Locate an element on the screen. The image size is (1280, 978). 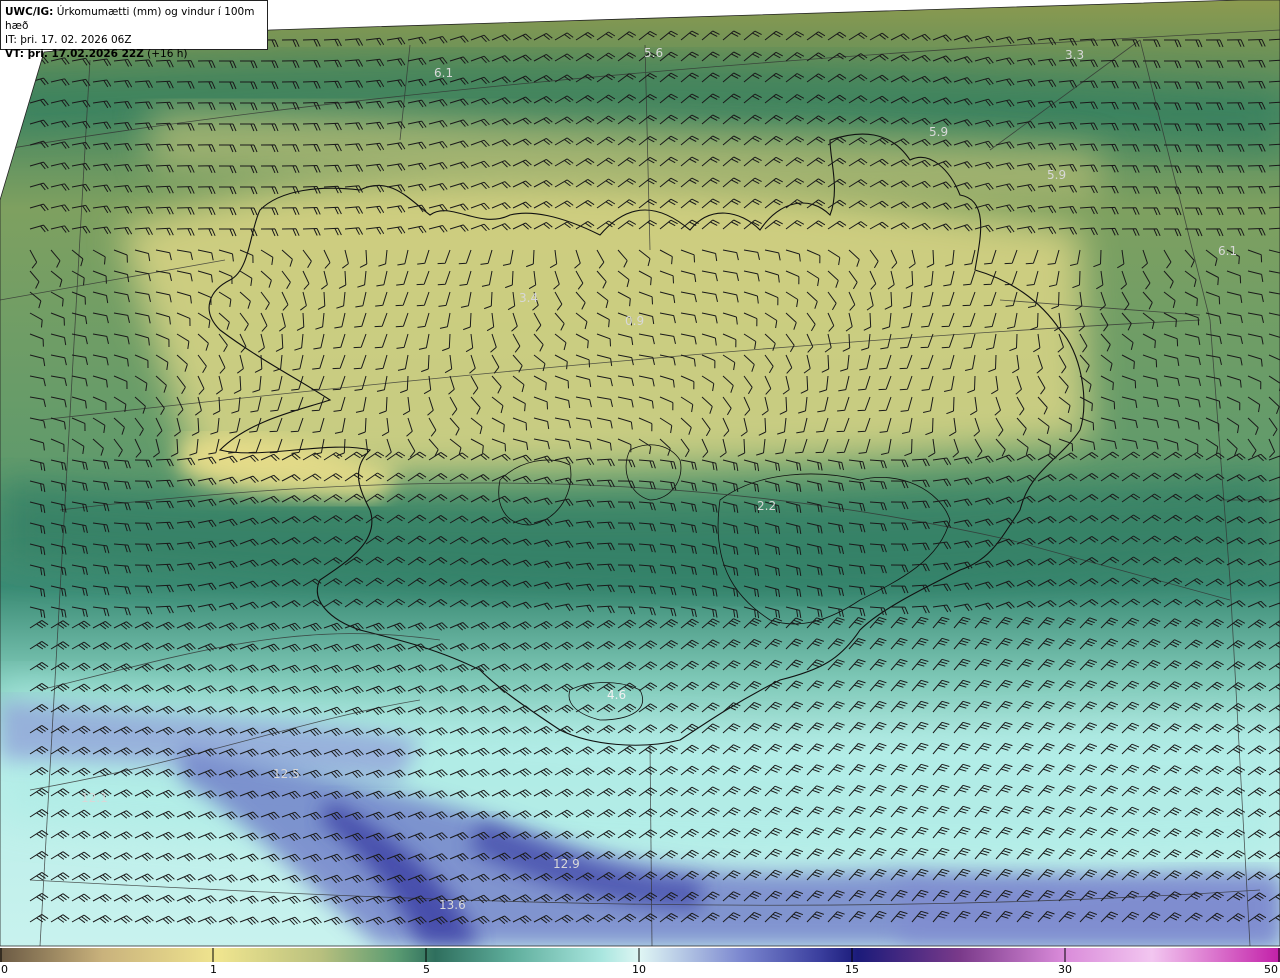
colorbar-tick-label: 15 is located at coordinates (852, 969).